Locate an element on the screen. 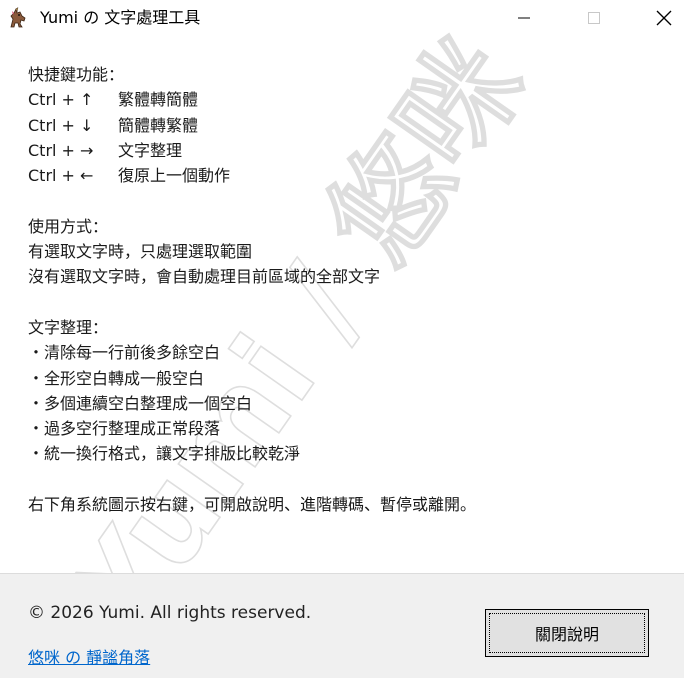  unicorn-app-icon is located at coordinates (18, 17).